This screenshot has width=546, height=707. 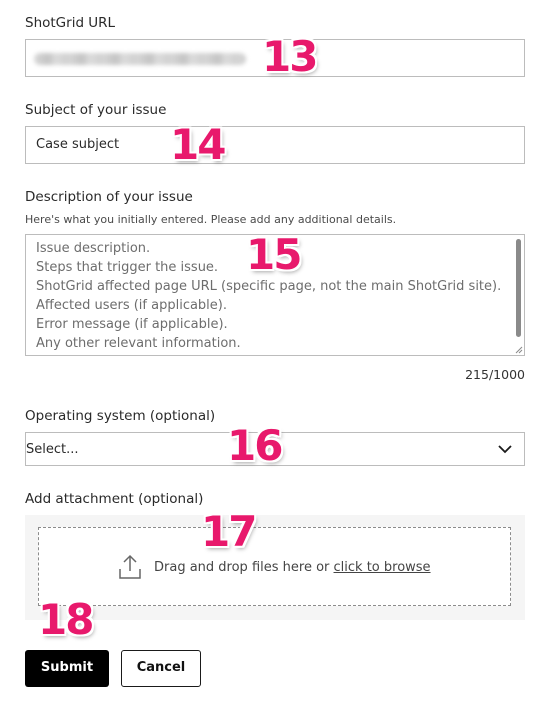 What do you see at coordinates (198, 144) in the screenshot?
I see `callout-14: 14` at bounding box center [198, 144].